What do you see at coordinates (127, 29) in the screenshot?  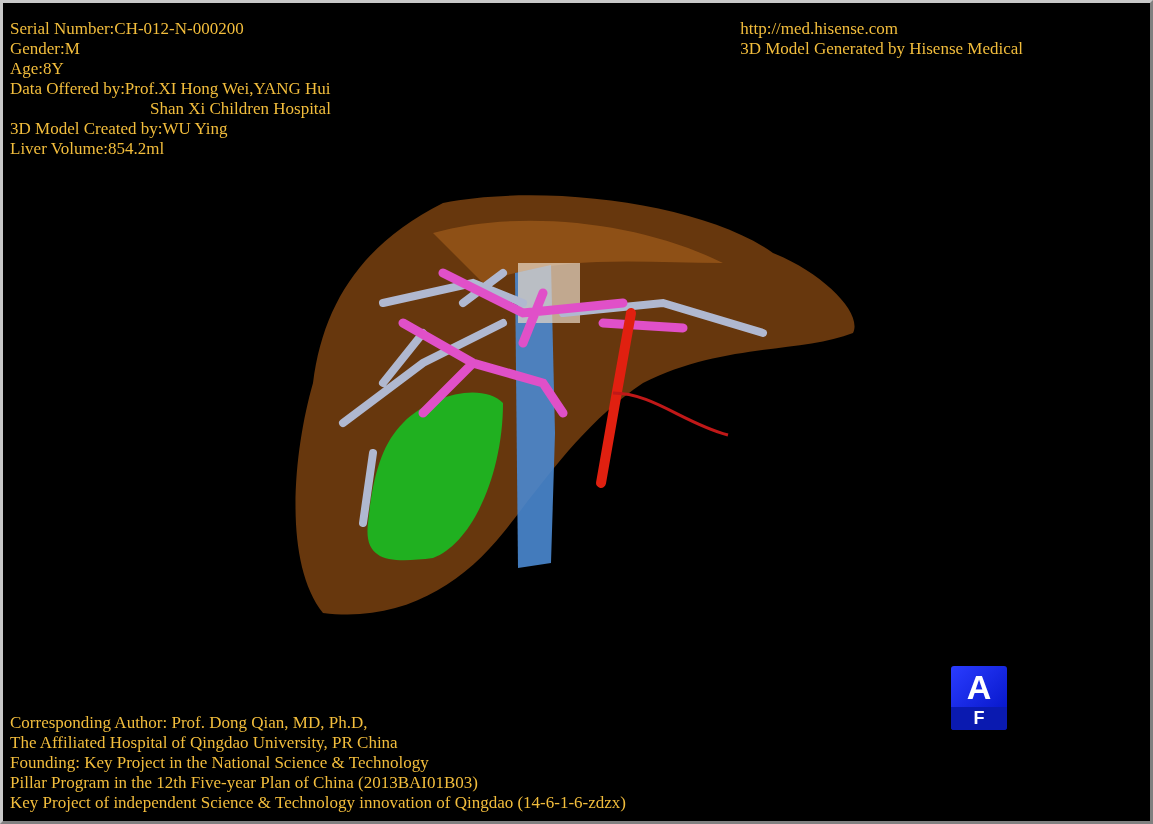 I see `patient-info-text: Serial Number:CH-012-N-000200` at bounding box center [127, 29].